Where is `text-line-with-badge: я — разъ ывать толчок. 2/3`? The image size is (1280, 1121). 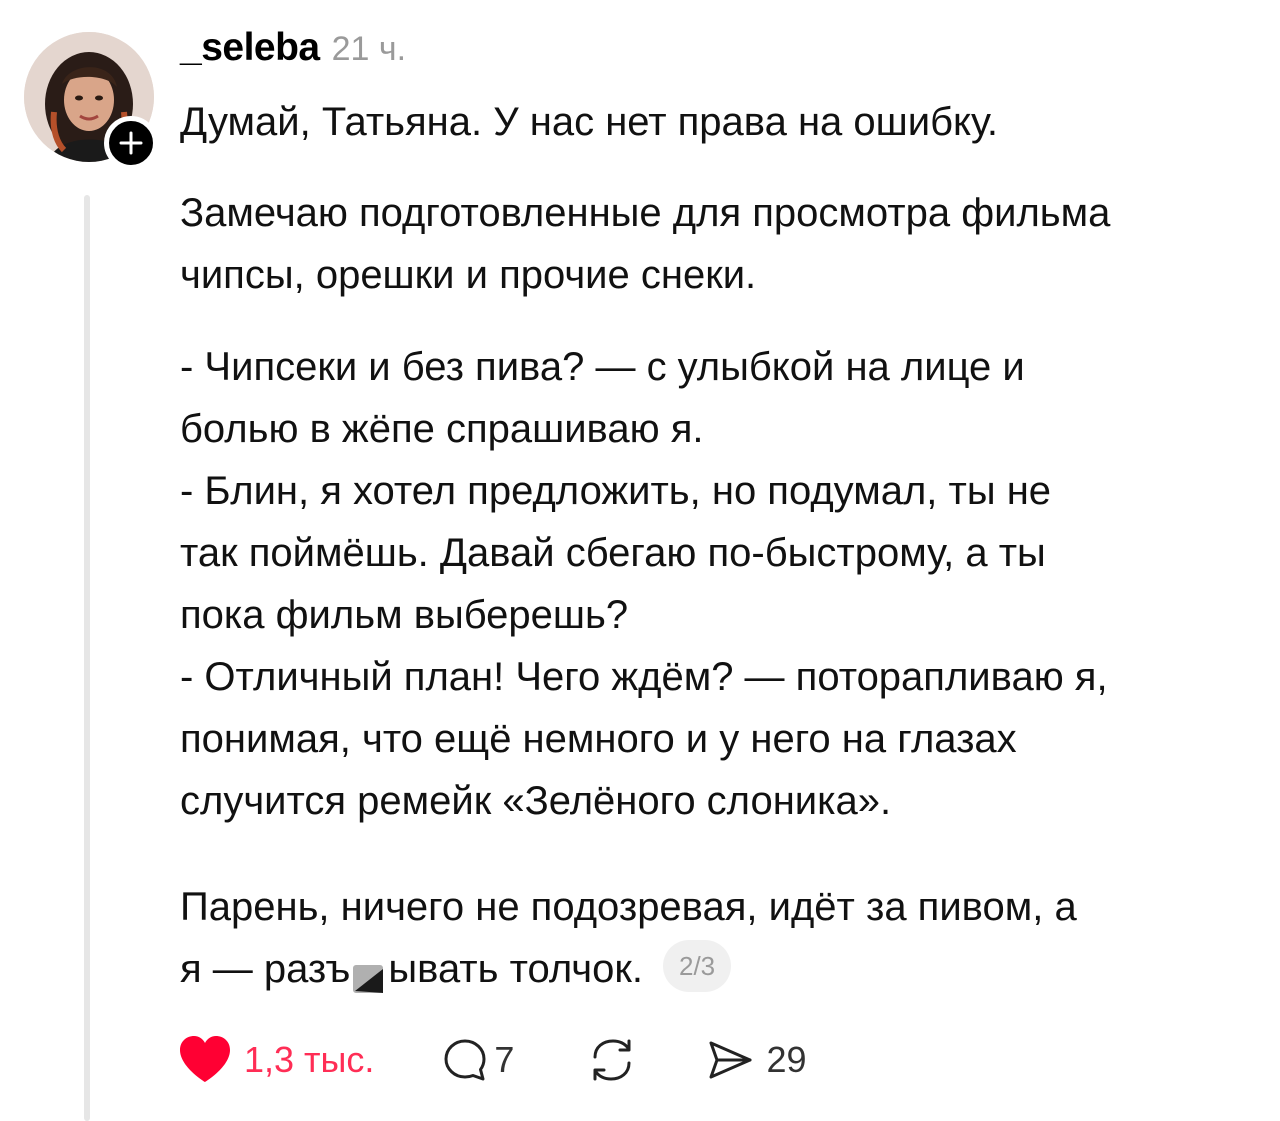 text-line-with-badge: я — разъ ывать толчок. 2/3 is located at coordinates (628, 969).